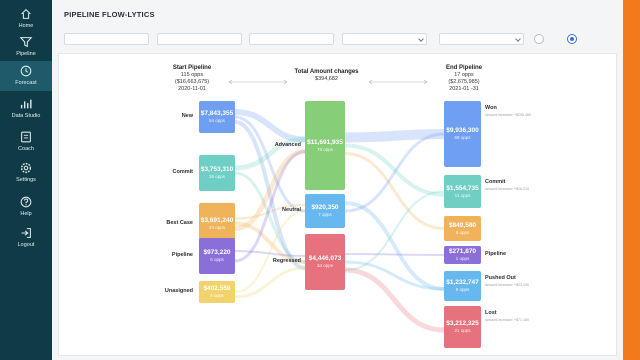 This screenshot has width=640, height=360. Describe the element at coordinates (26, 83) in the screenshot. I see `nav-label: Forecast` at that location.